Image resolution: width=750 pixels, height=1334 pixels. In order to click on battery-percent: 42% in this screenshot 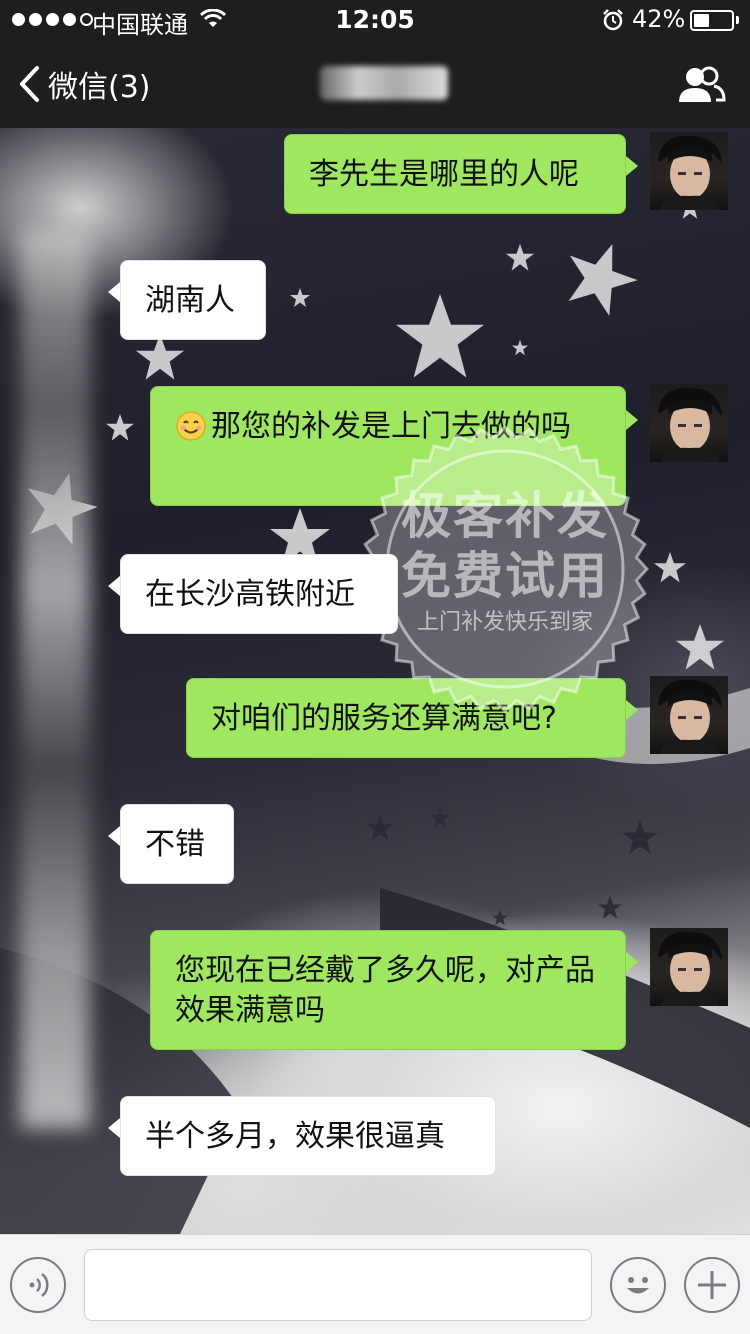, I will do `click(659, 19)`.